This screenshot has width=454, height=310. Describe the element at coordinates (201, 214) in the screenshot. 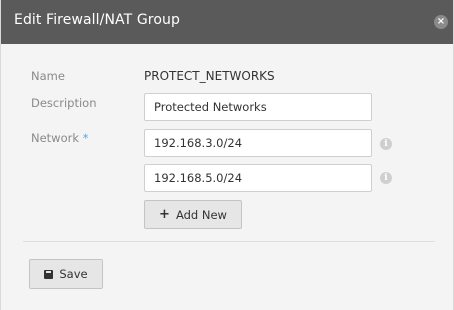

I see `add-new-label: Add New` at that location.